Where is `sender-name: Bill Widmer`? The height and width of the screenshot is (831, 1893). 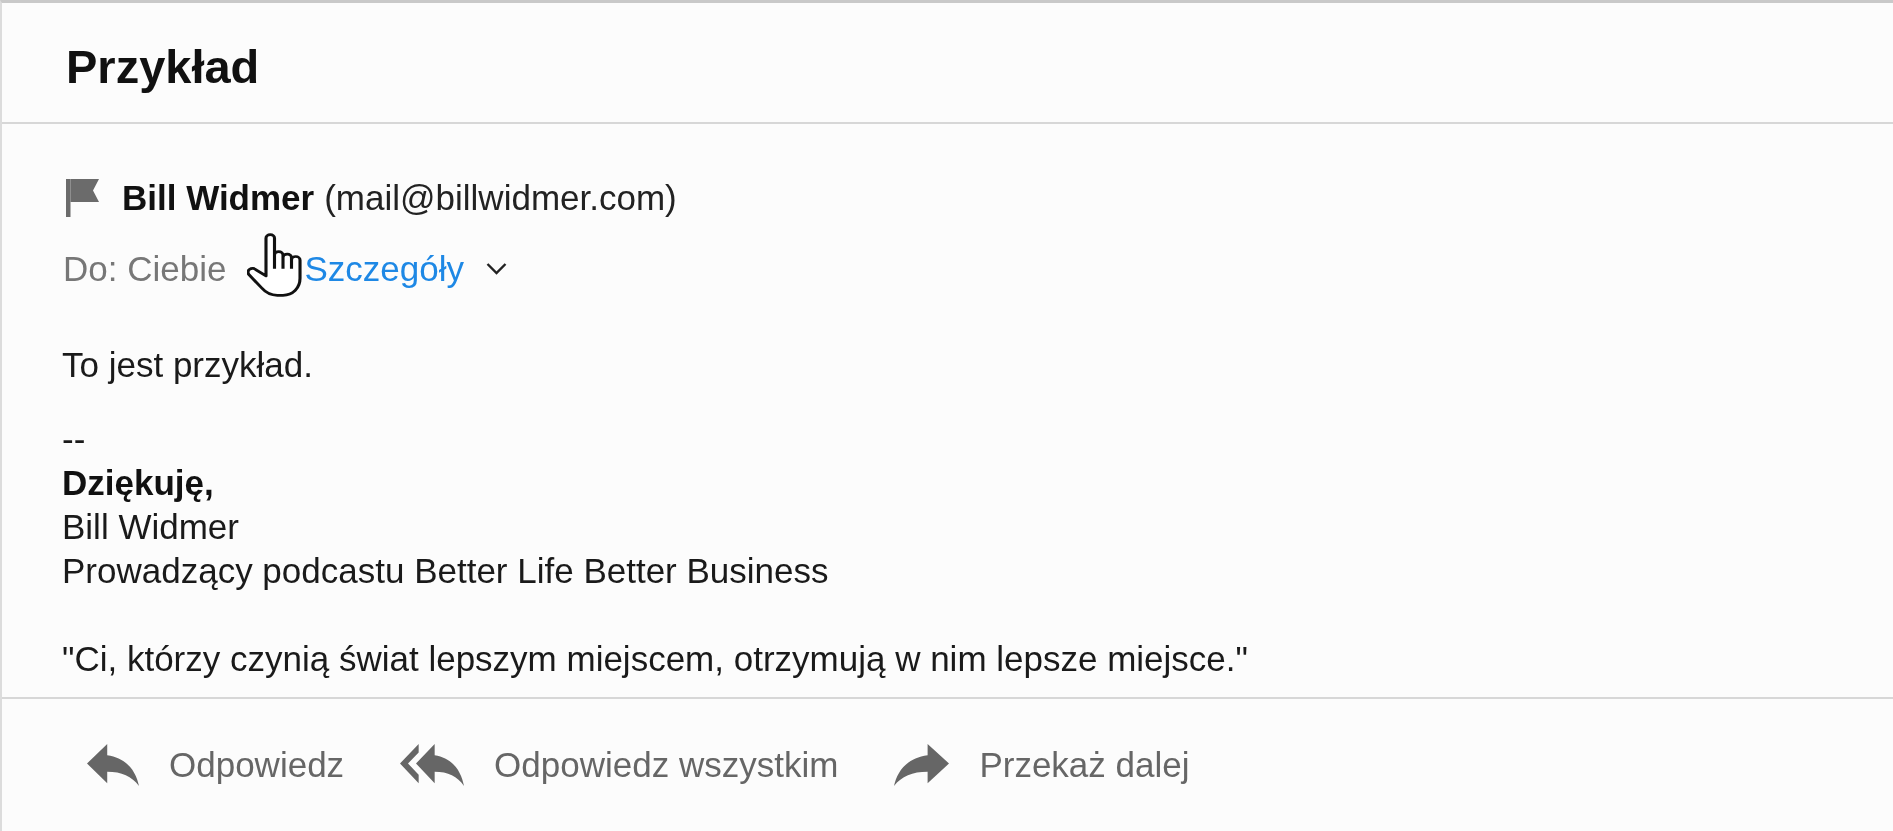
sender-name: Bill Widmer is located at coordinates (218, 198).